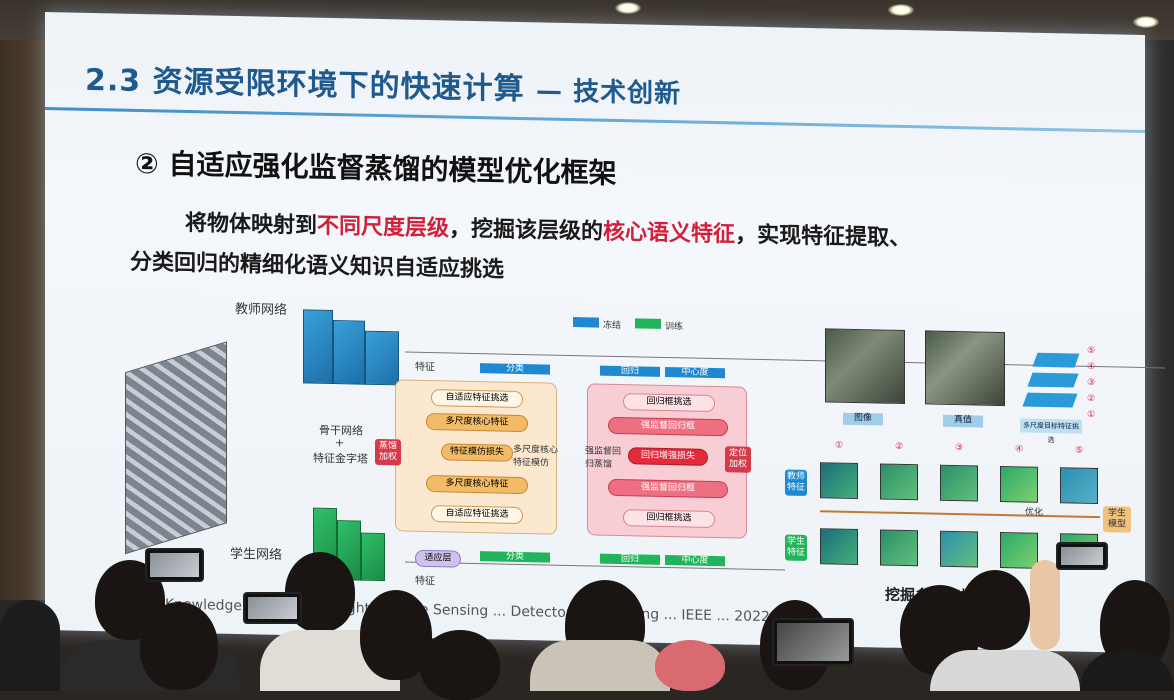 This screenshot has height=700, width=1174. Describe the element at coordinates (586, 322) in the screenshot. I see `legend-frozen-swatch` at that location.